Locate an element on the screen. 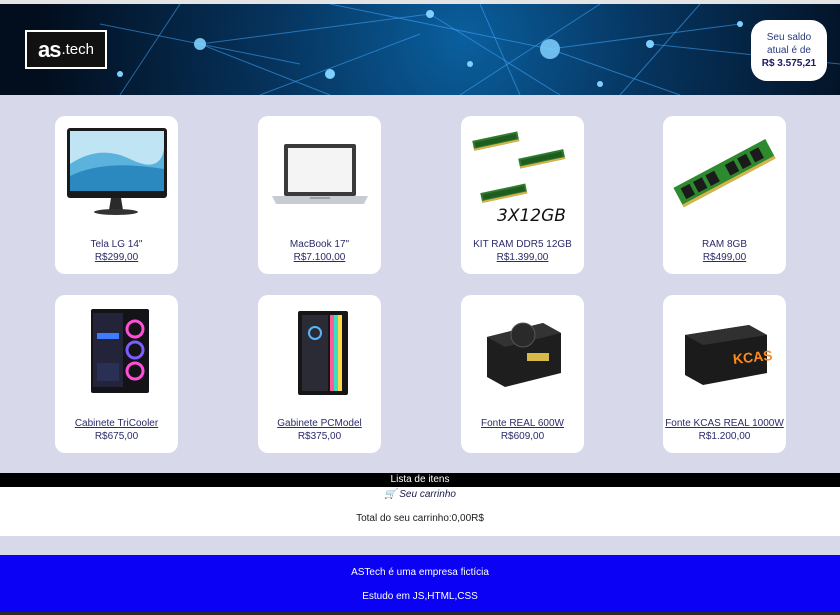 This screenshot has width=840, height=615. ram-kit-icon: 3X12GB is located at coordinates (519, 178).